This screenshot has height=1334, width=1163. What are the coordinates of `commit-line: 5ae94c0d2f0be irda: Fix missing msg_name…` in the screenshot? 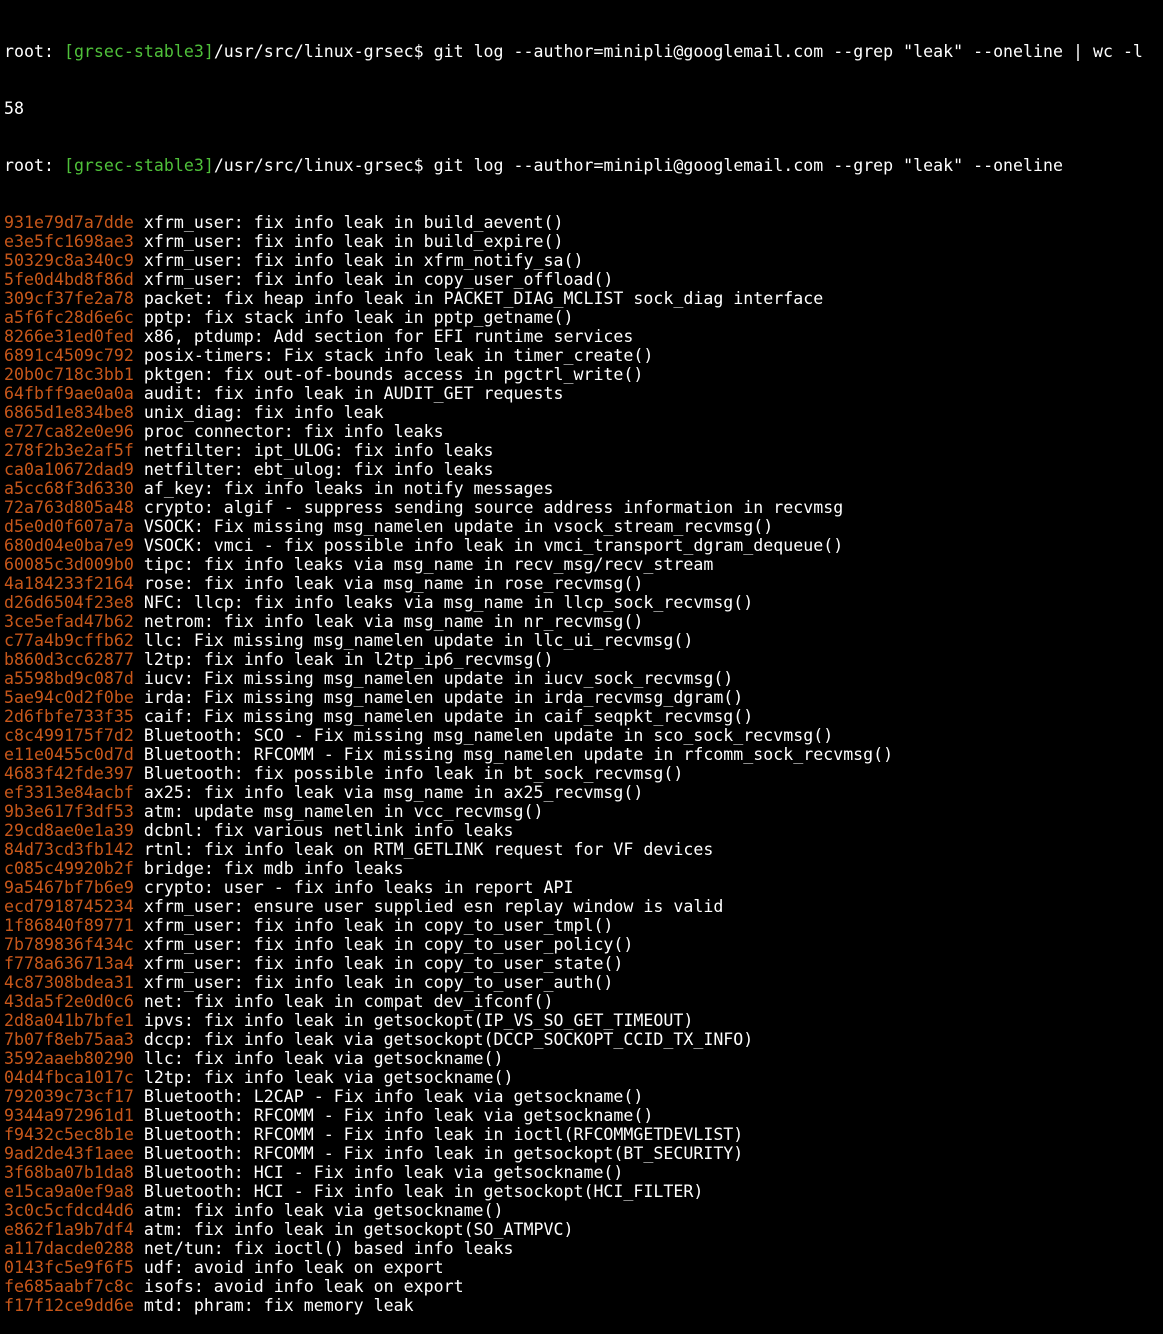 It's located at (581, 697).